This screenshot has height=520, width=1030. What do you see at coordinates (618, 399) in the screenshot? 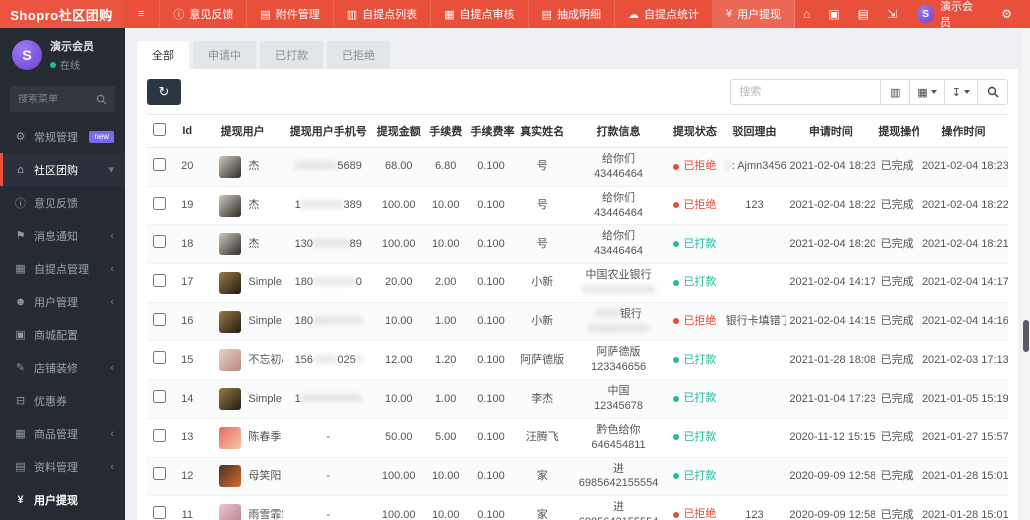
I see `cell-pay-info: 中国 12345678` at bounding box center [618, 399].